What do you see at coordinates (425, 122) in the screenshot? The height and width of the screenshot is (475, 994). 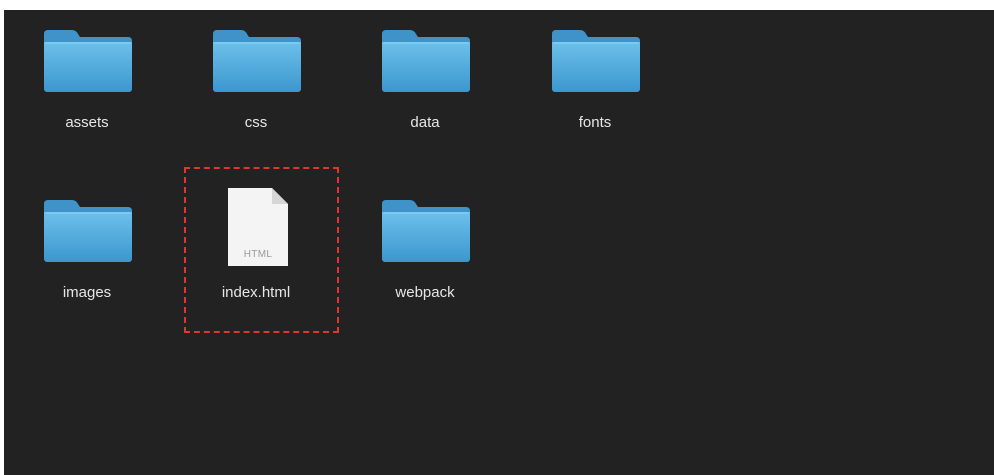 I see `folder-label: data` at bounding box center [425, 122].